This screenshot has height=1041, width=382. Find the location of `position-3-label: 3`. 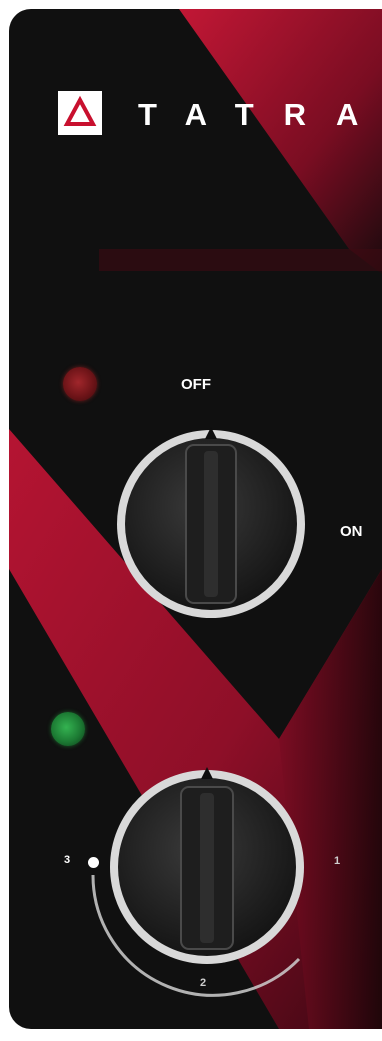

position-3-label: 3 is located at coordinates (67, 860).